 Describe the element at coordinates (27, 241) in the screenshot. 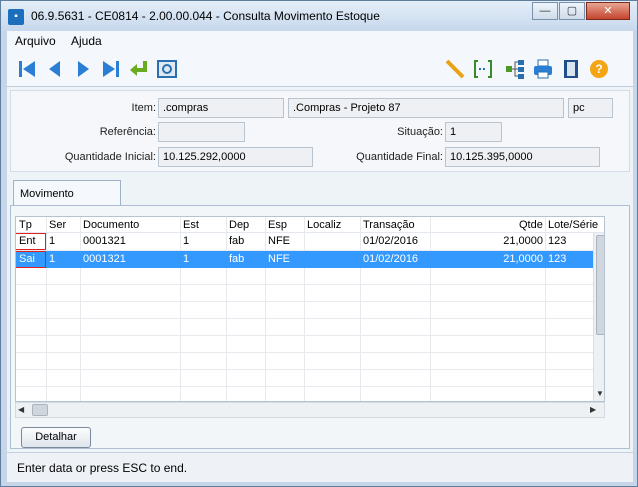

I see `cell-tp: Ent` at that location.